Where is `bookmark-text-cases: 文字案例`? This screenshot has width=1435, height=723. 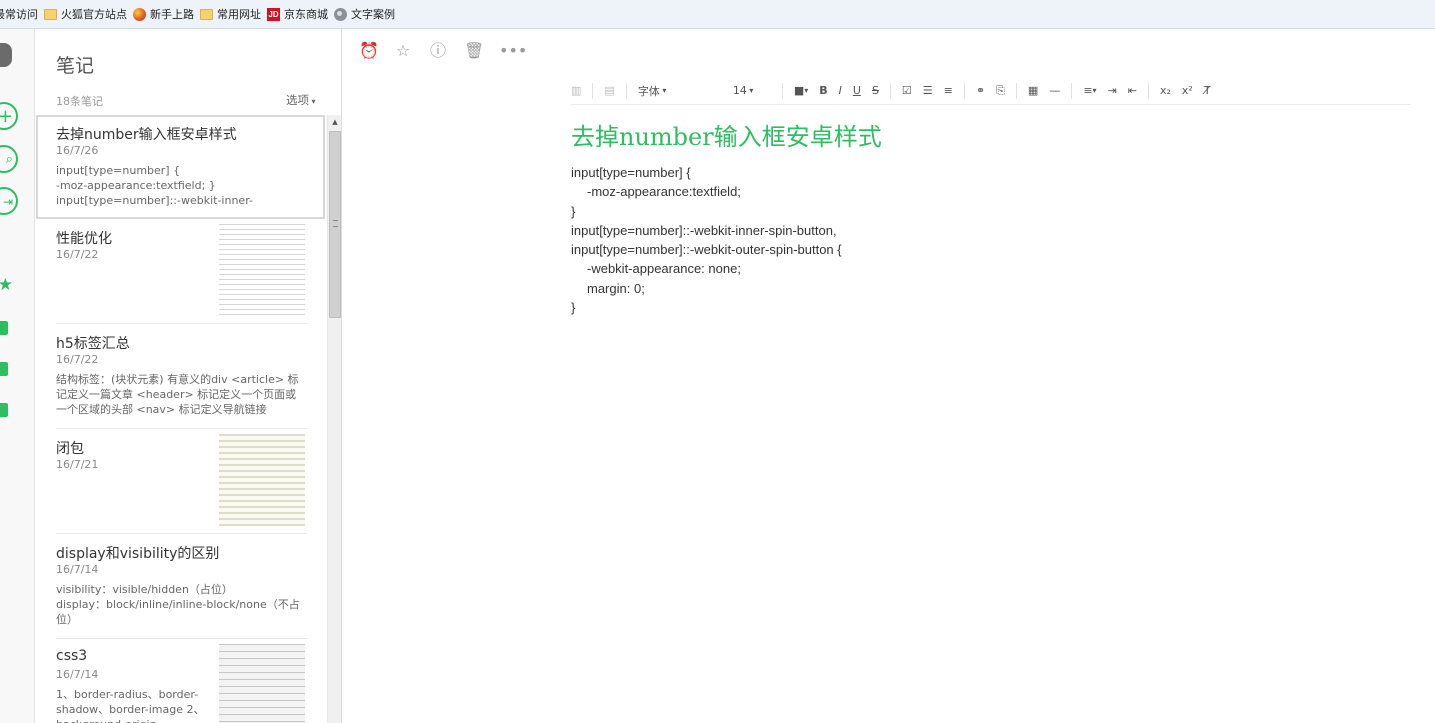 bookmark-text-cases: 文字案例 is located at coordinates (364, 14).